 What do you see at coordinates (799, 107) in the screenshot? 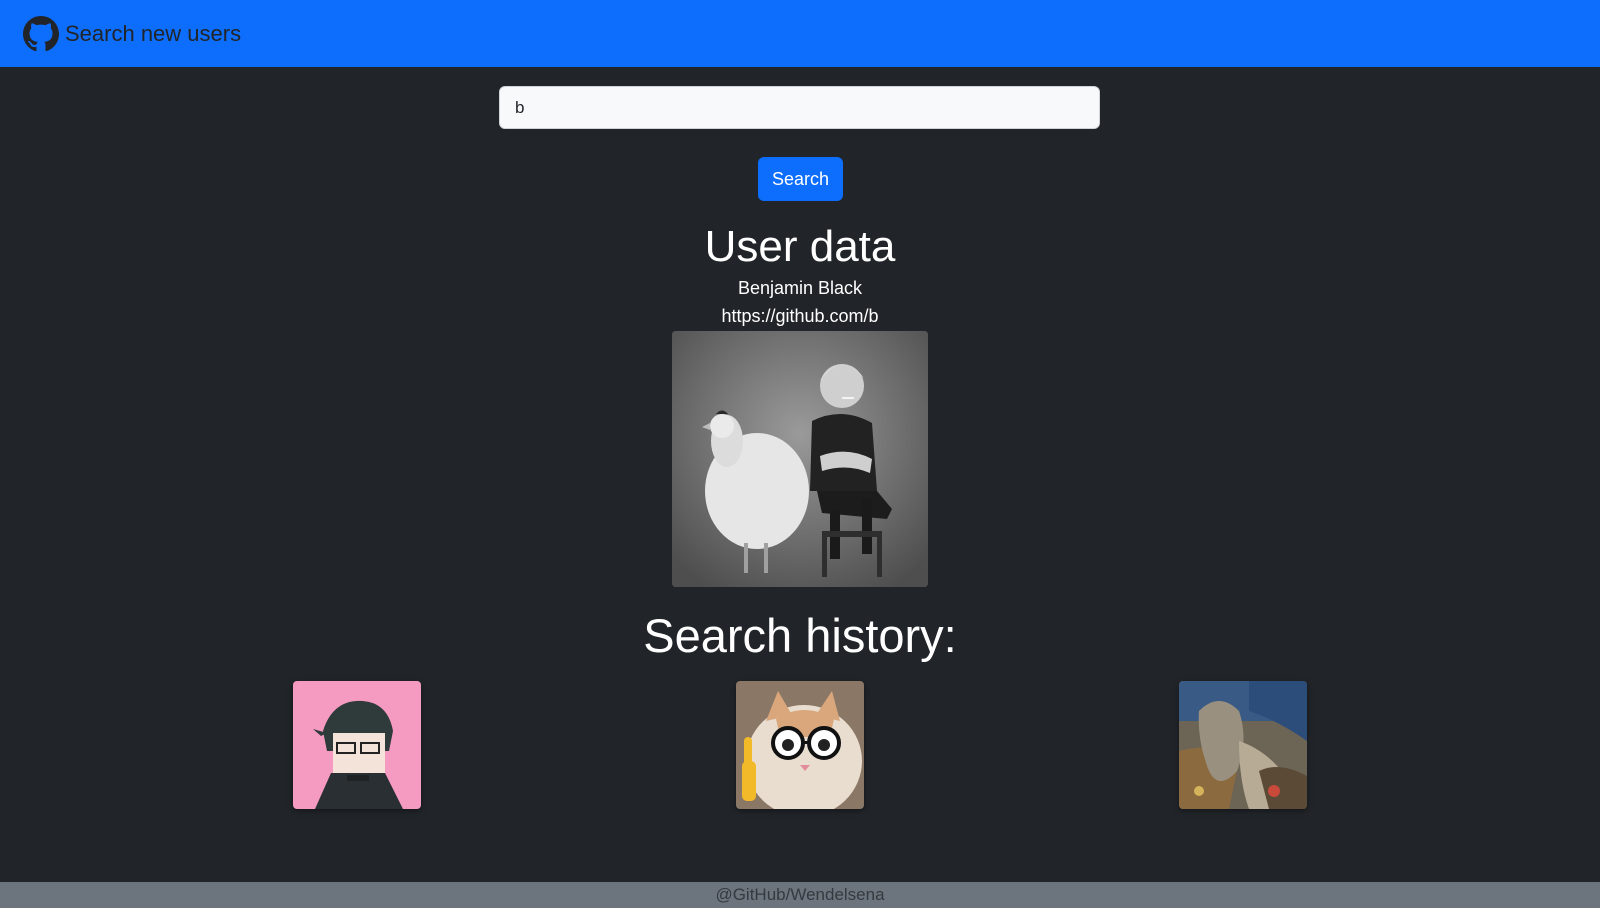
I see `search-input` at bounding box center [799, 107].